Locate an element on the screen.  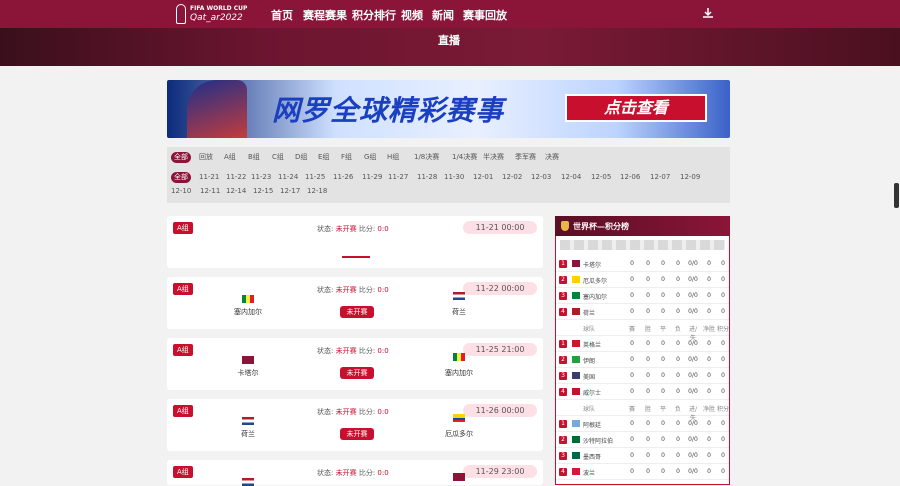
stage-filter: D组 is located at coordinates (301, 157).